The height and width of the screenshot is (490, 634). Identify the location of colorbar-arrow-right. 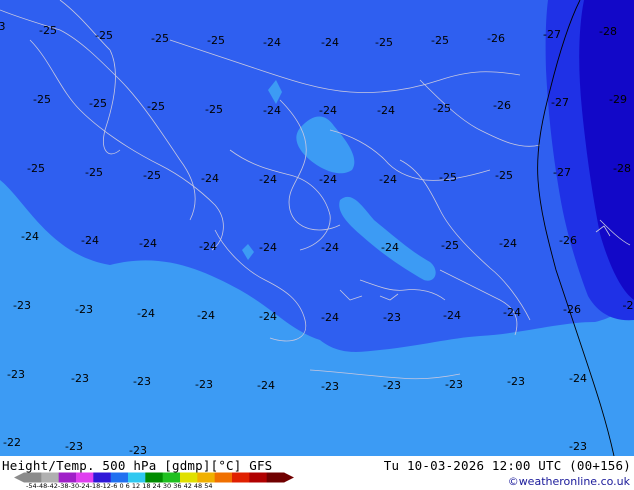
(289, 477).